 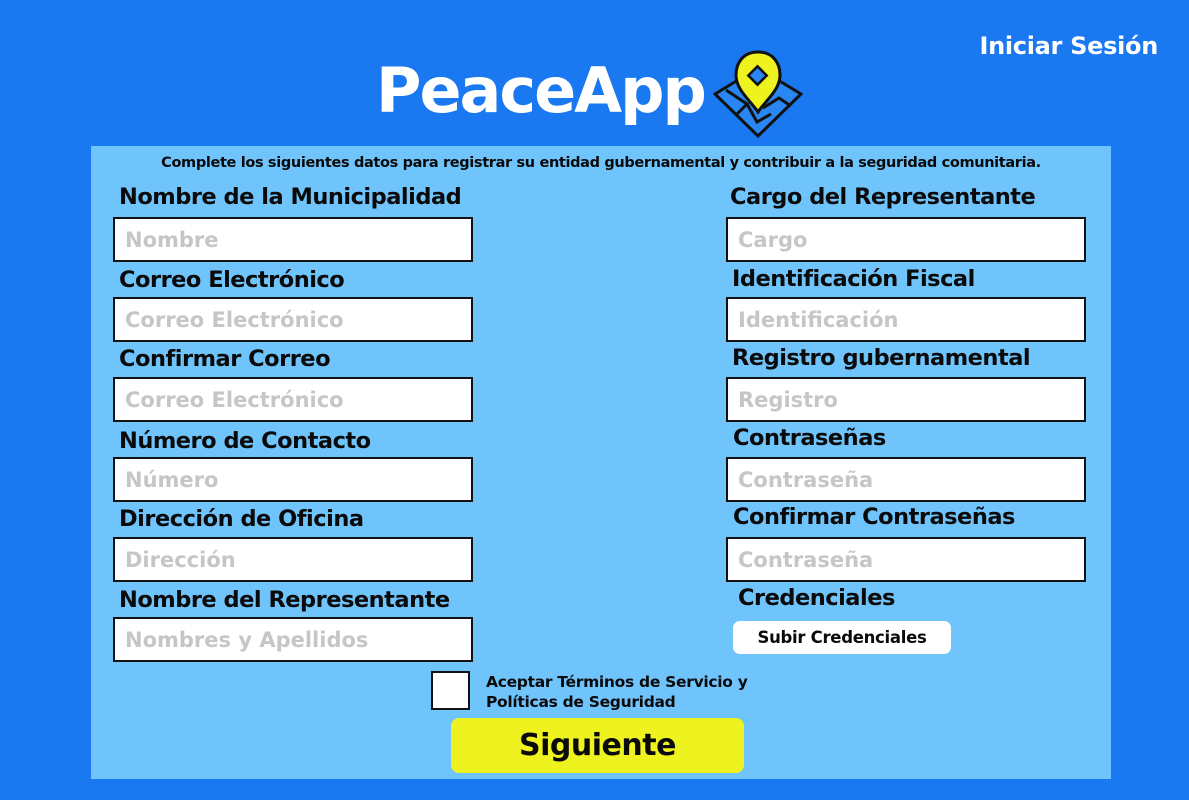 I want to click on password-input, so click(x=906, y=479).